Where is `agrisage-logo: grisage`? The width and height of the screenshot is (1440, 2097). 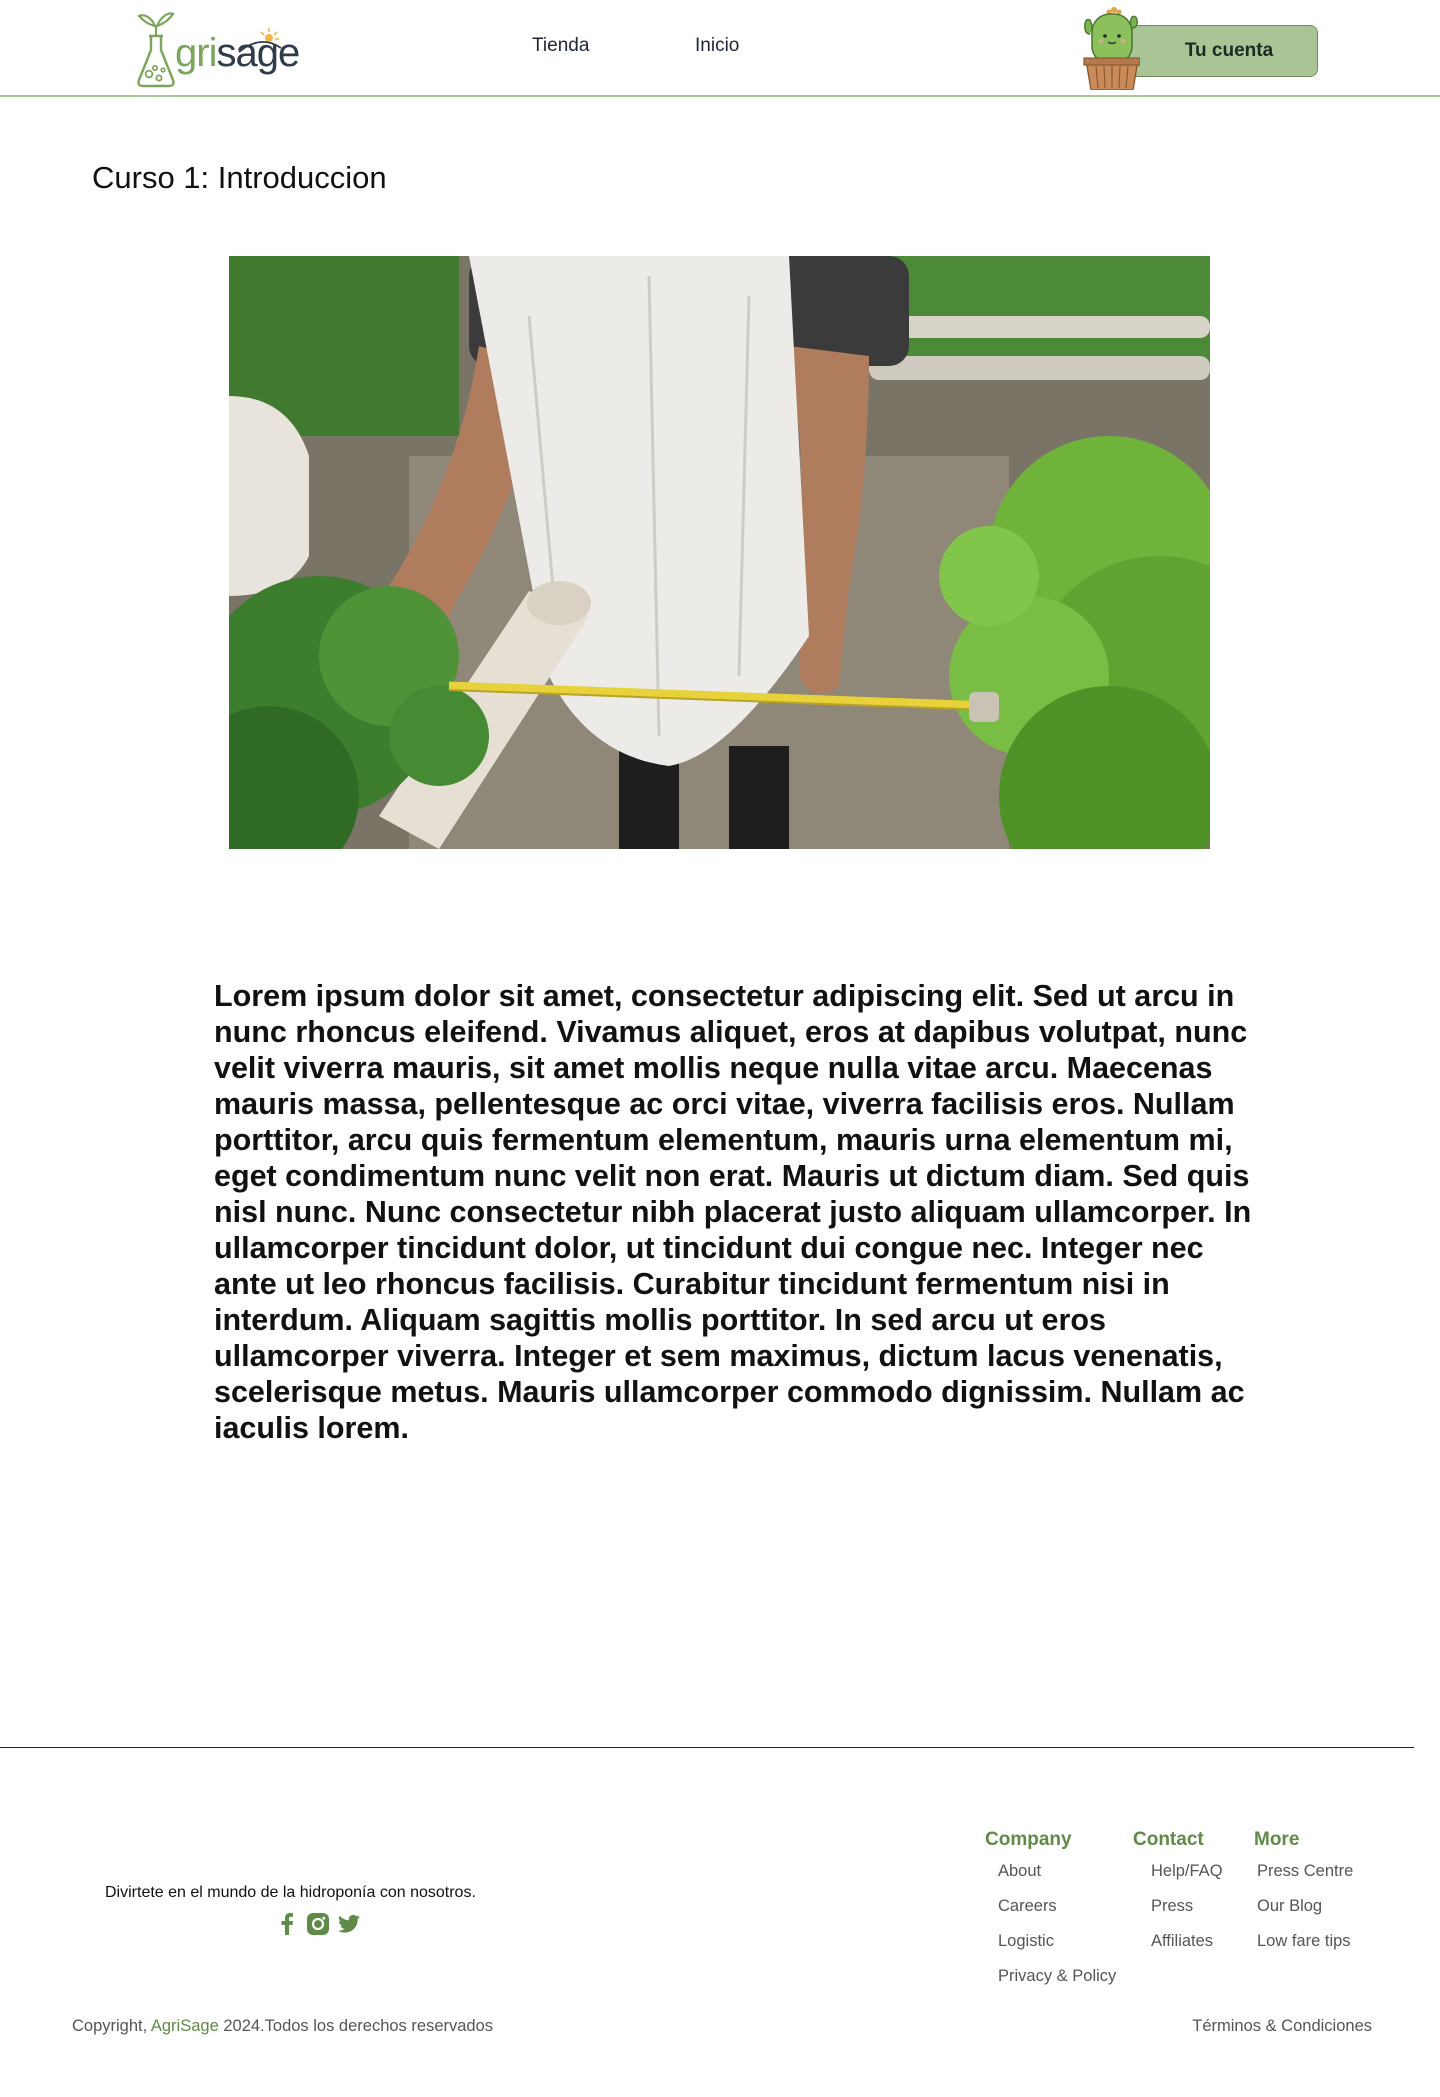 agrisage-logo: grisage is located at coordinates (216, 49).